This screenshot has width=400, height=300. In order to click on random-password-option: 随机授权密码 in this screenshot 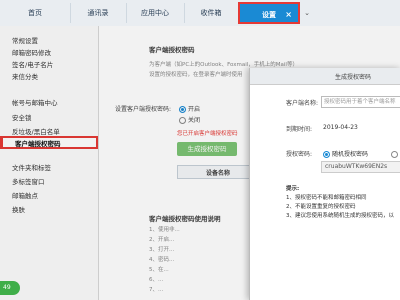, I will do `click(345, 153)`.